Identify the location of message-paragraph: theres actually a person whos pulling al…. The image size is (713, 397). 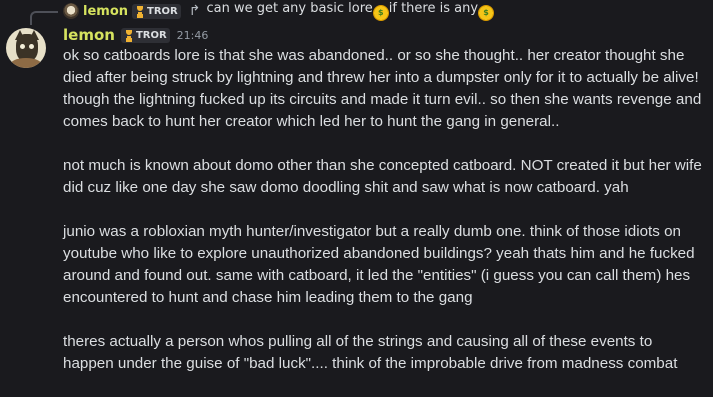
(370, 352).